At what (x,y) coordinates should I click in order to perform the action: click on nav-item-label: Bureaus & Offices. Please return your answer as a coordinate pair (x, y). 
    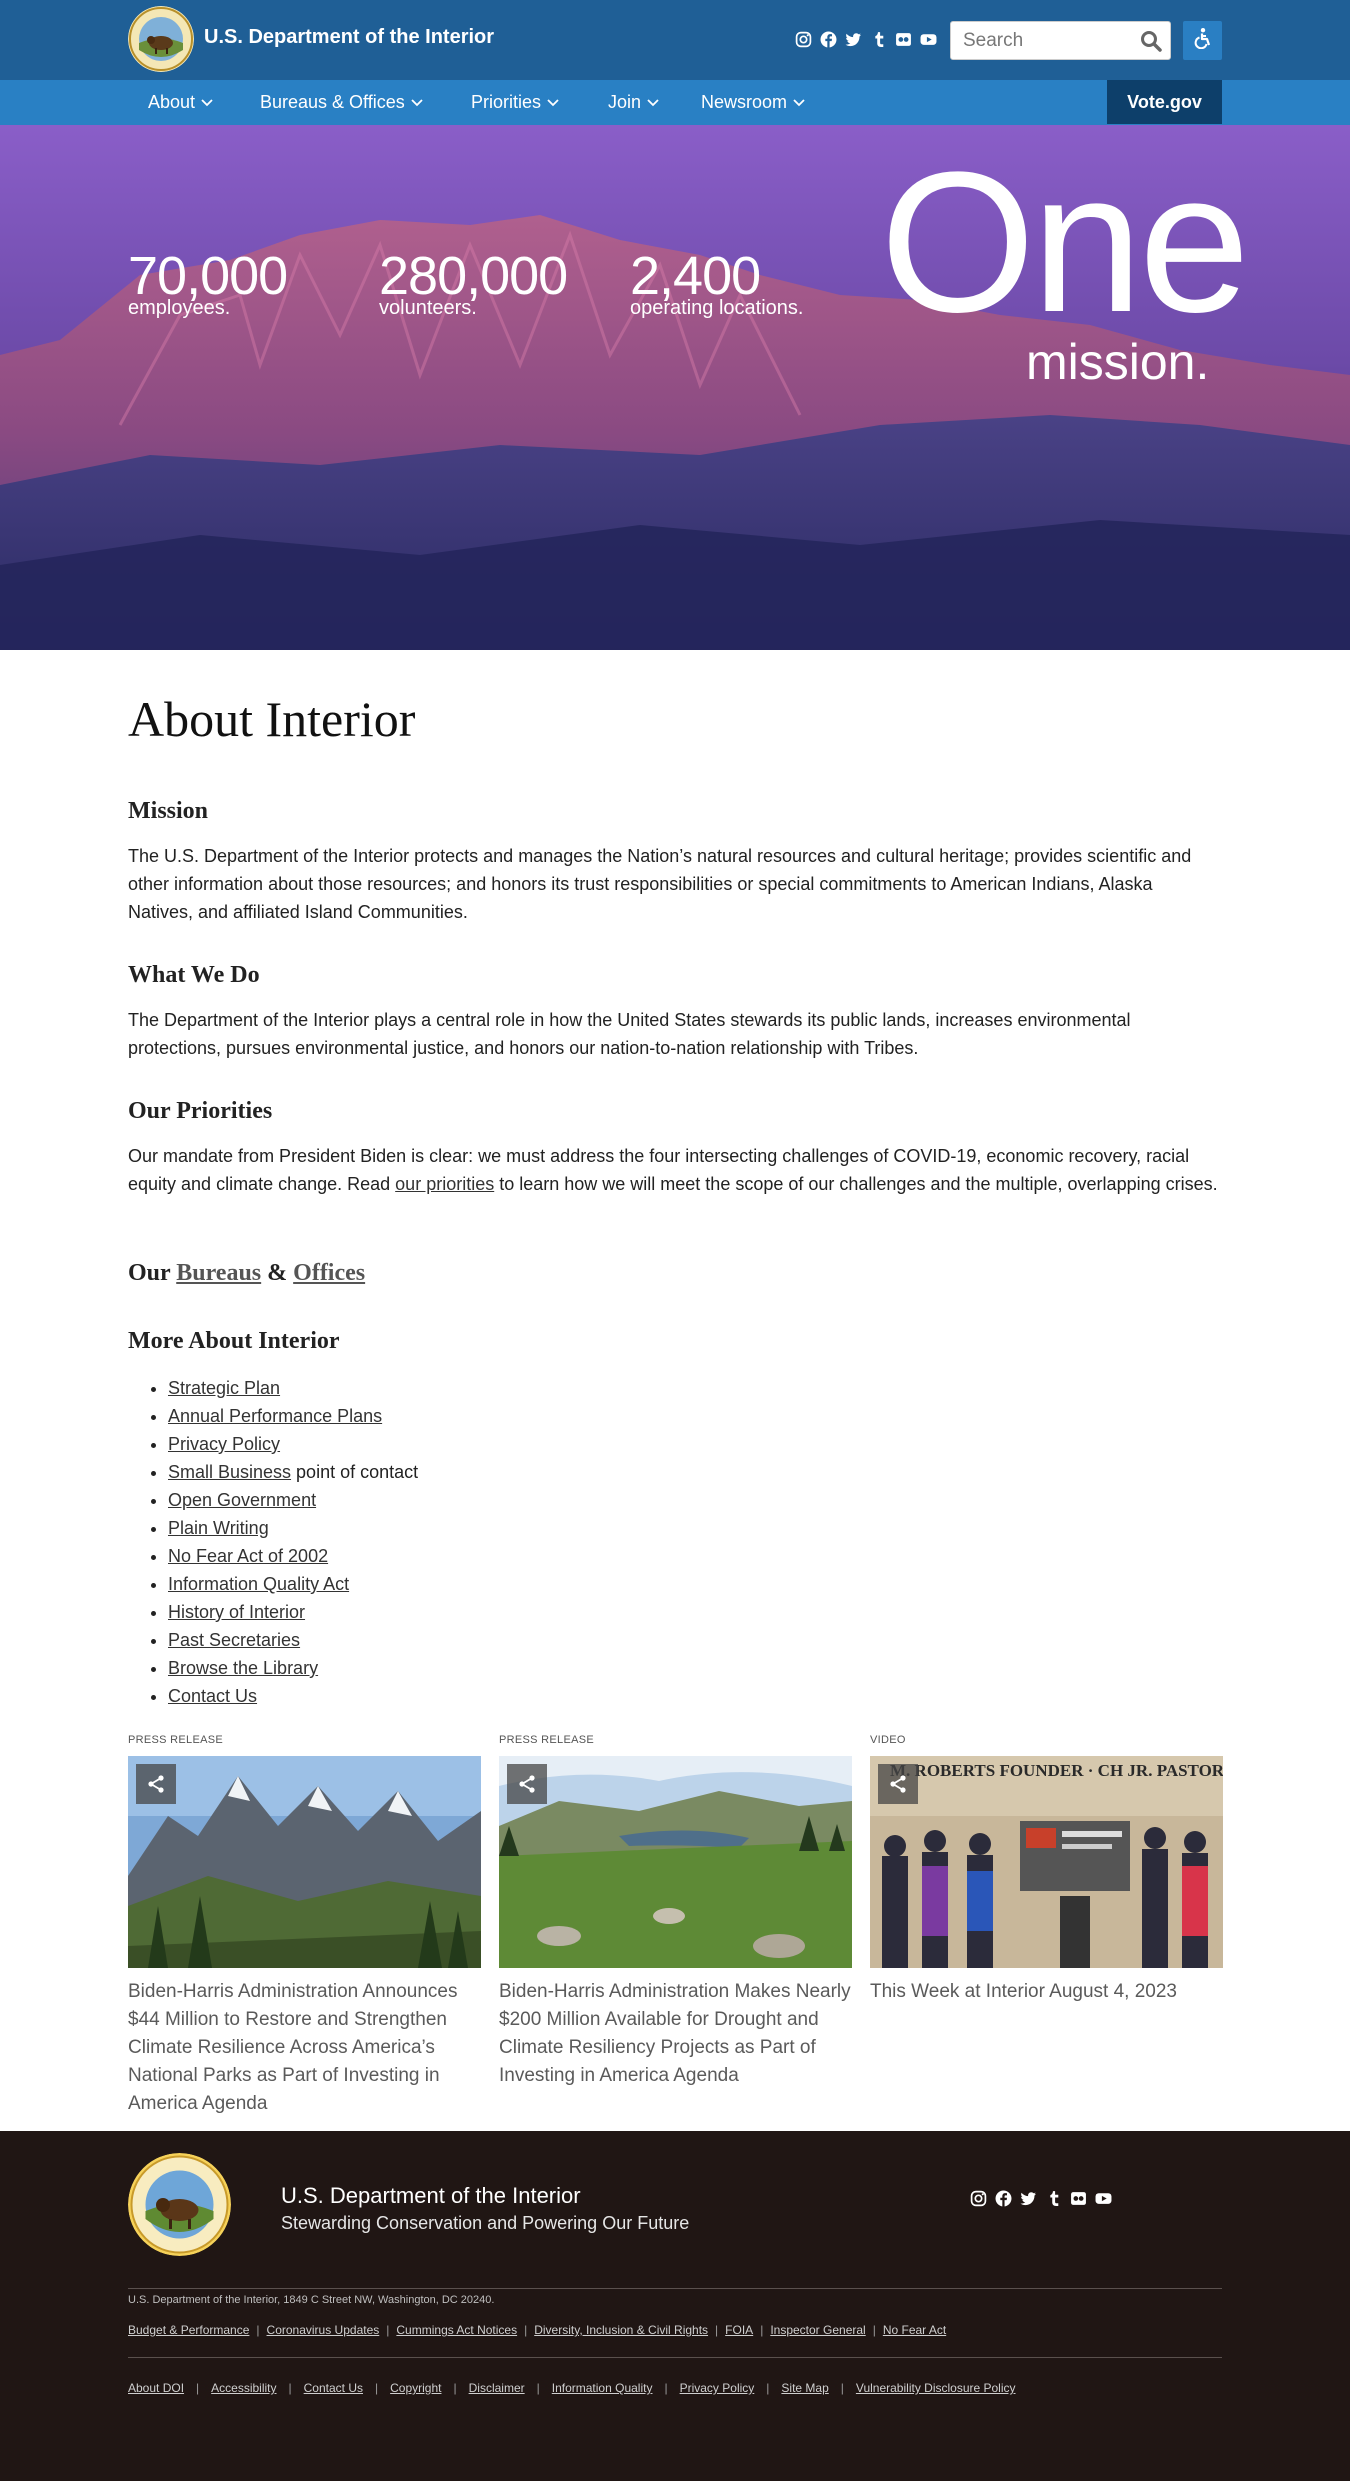
    Looking at the image, I should click on (332, 102).